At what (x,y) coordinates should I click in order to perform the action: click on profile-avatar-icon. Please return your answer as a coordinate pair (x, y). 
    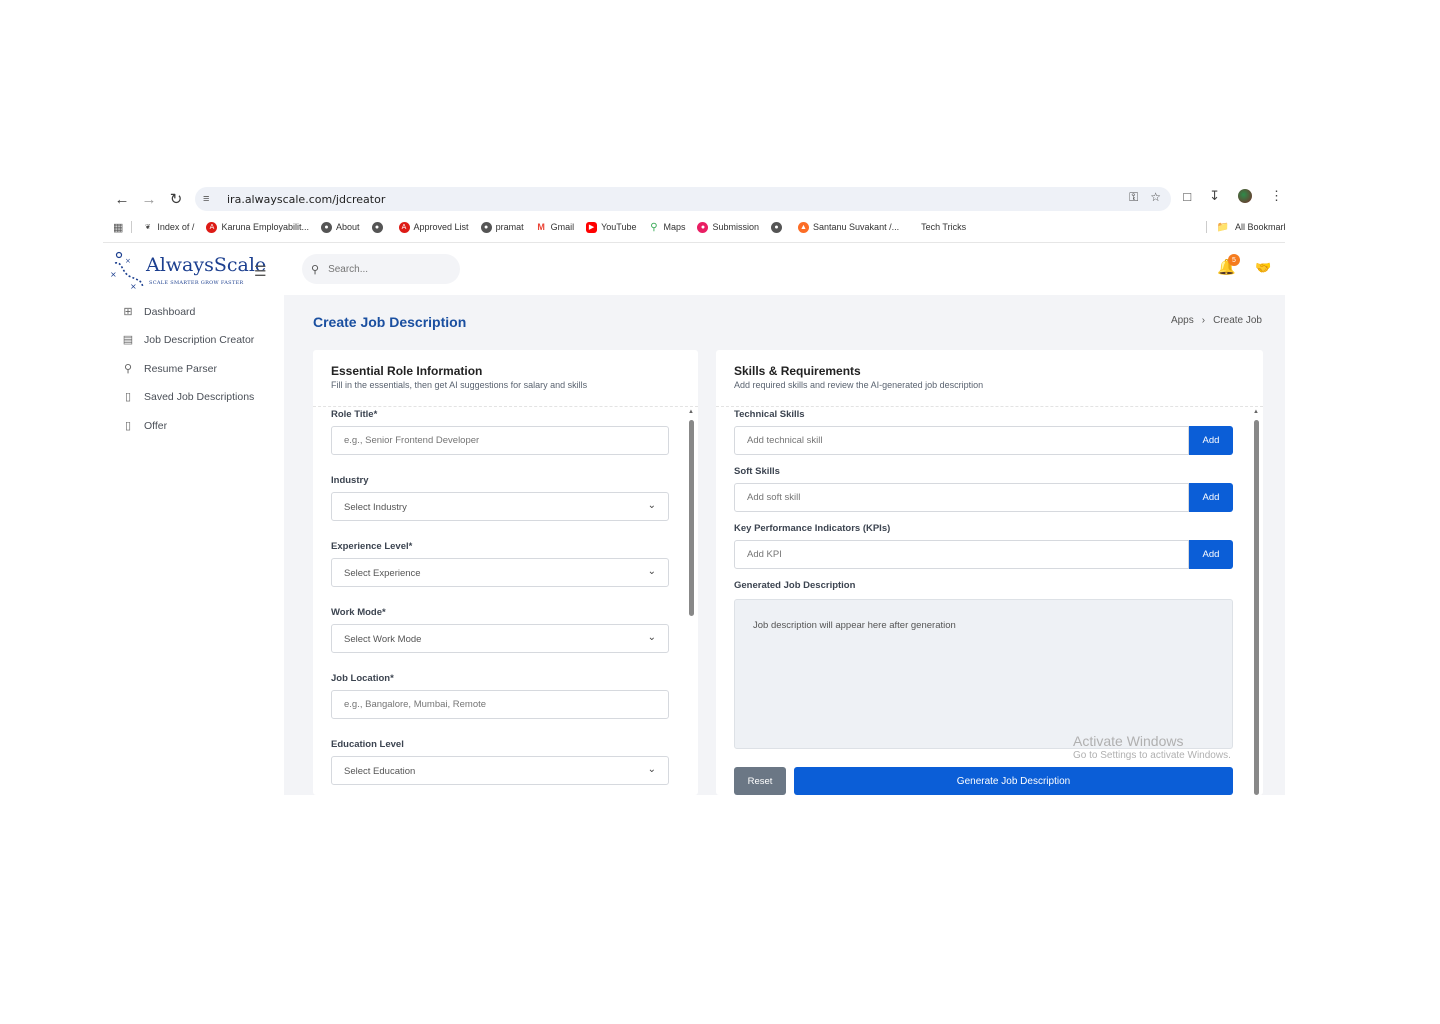
    Looking at the image, I should click on (1245, 196).